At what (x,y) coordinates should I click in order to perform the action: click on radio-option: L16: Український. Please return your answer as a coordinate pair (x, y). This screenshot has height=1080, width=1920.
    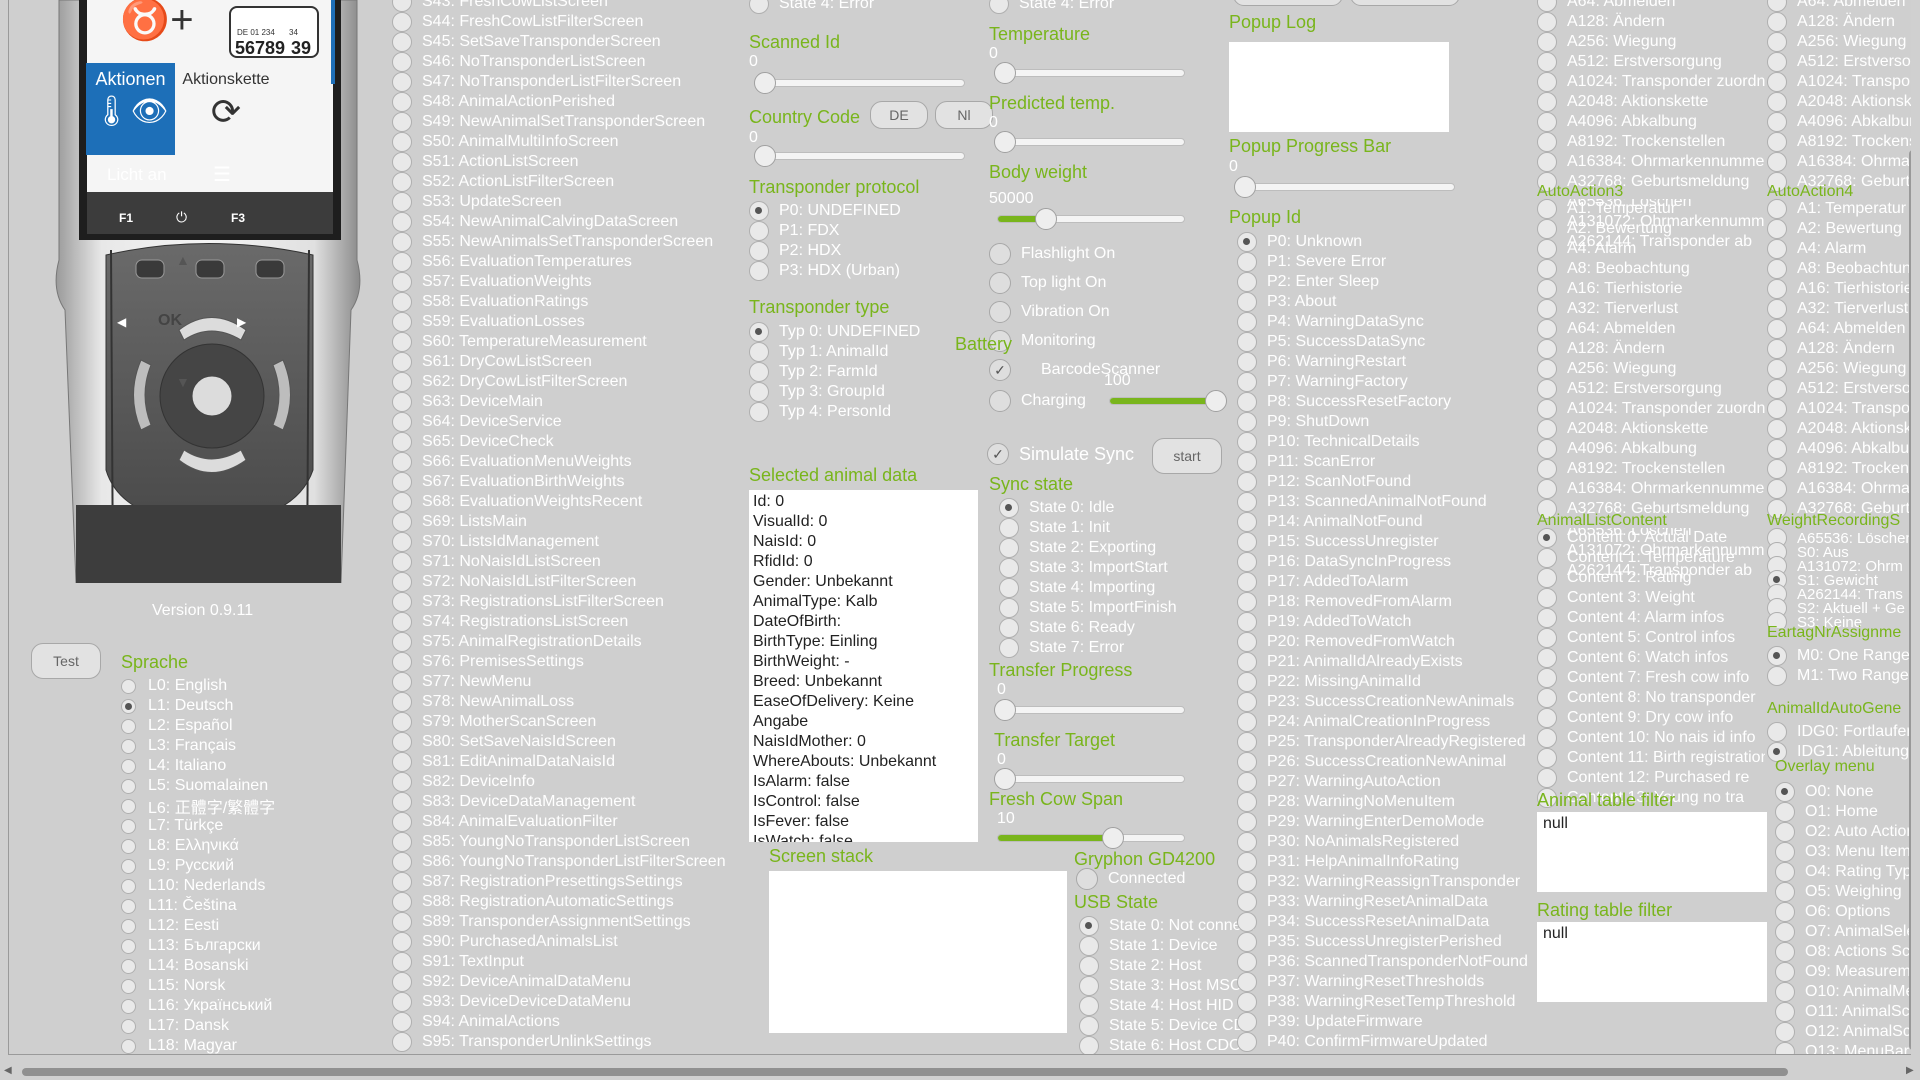
    Looking at the image, I should click on (196, 1006).